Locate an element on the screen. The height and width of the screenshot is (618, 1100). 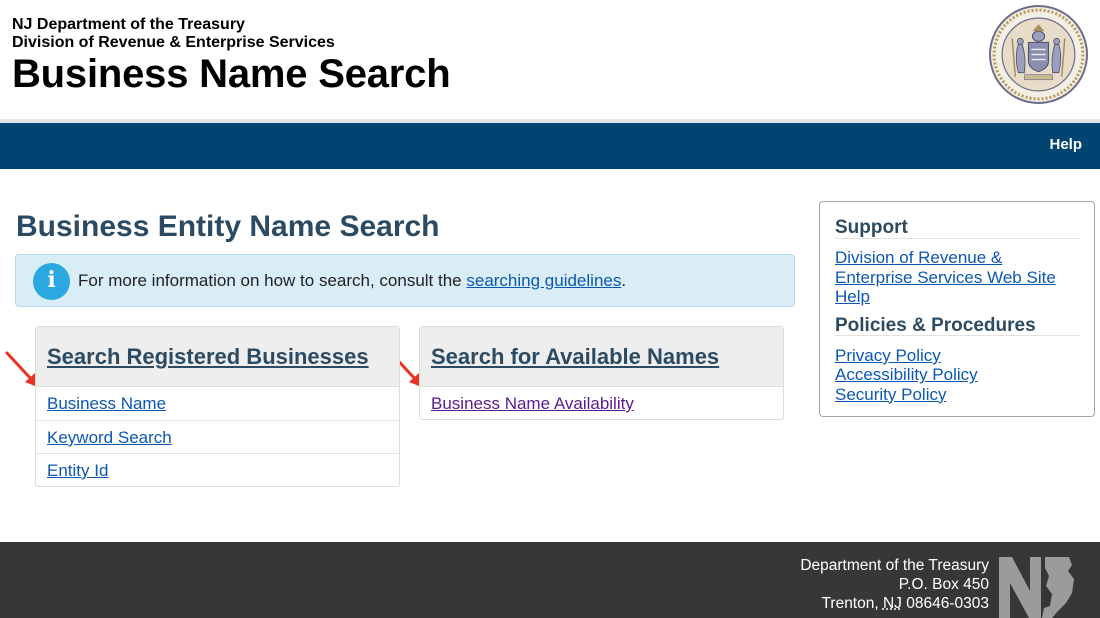
site-title: Business Name Search is located at coordinates (231, 74).